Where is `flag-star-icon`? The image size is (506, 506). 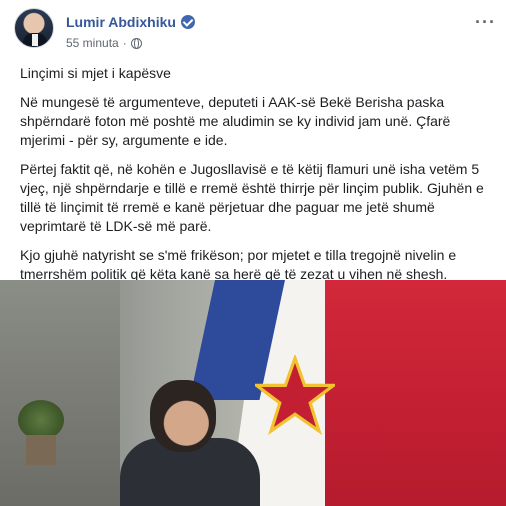
flag-star-icon is located at coordinates (295, 395).